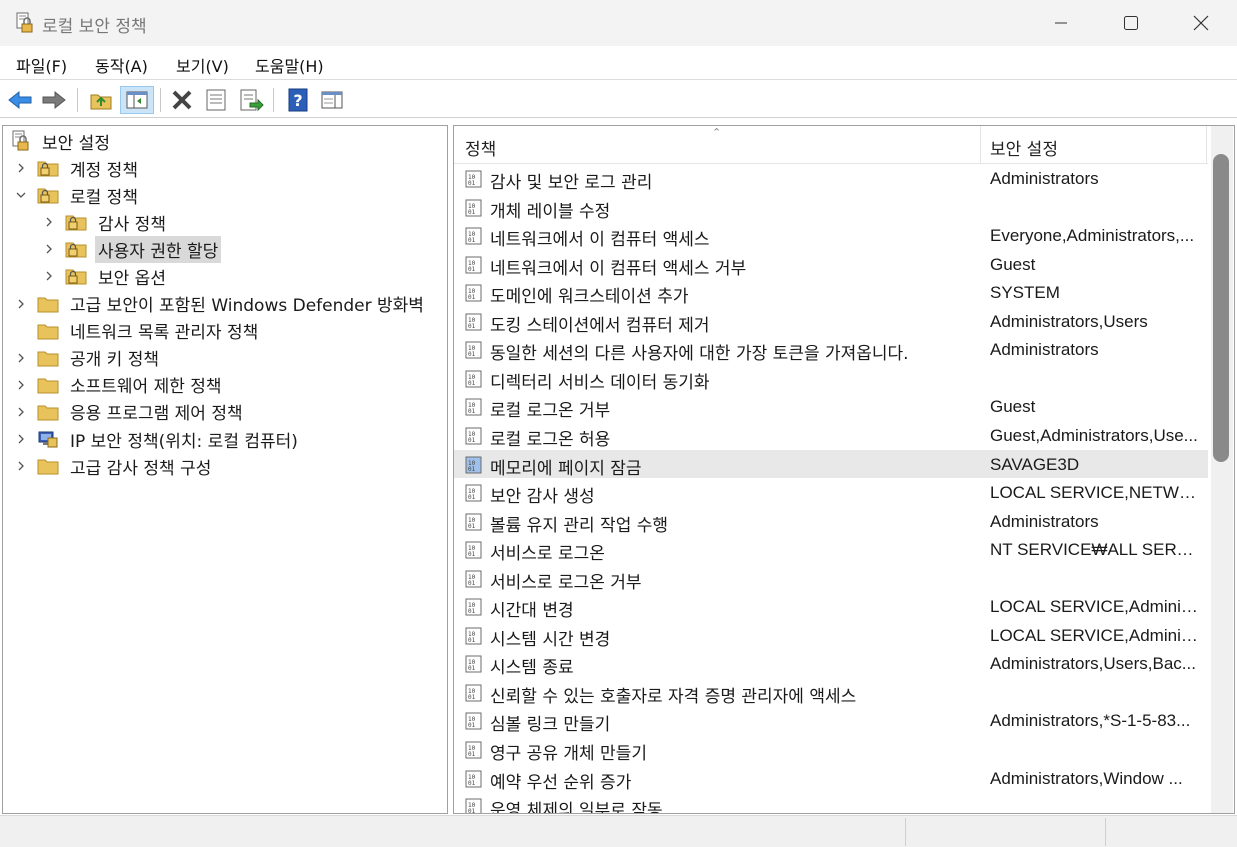  I want to click on forward-button, so click(54, 100).